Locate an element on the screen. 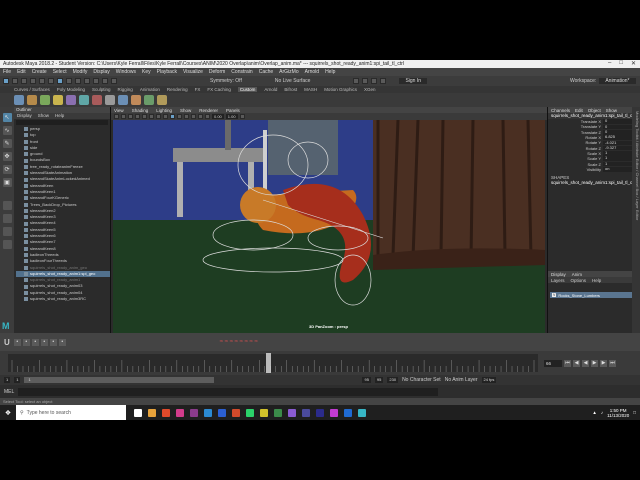 This screenshot has height=480, width=640. symmetry-field: Symmetry: Off is located at coordinates (226, 81).